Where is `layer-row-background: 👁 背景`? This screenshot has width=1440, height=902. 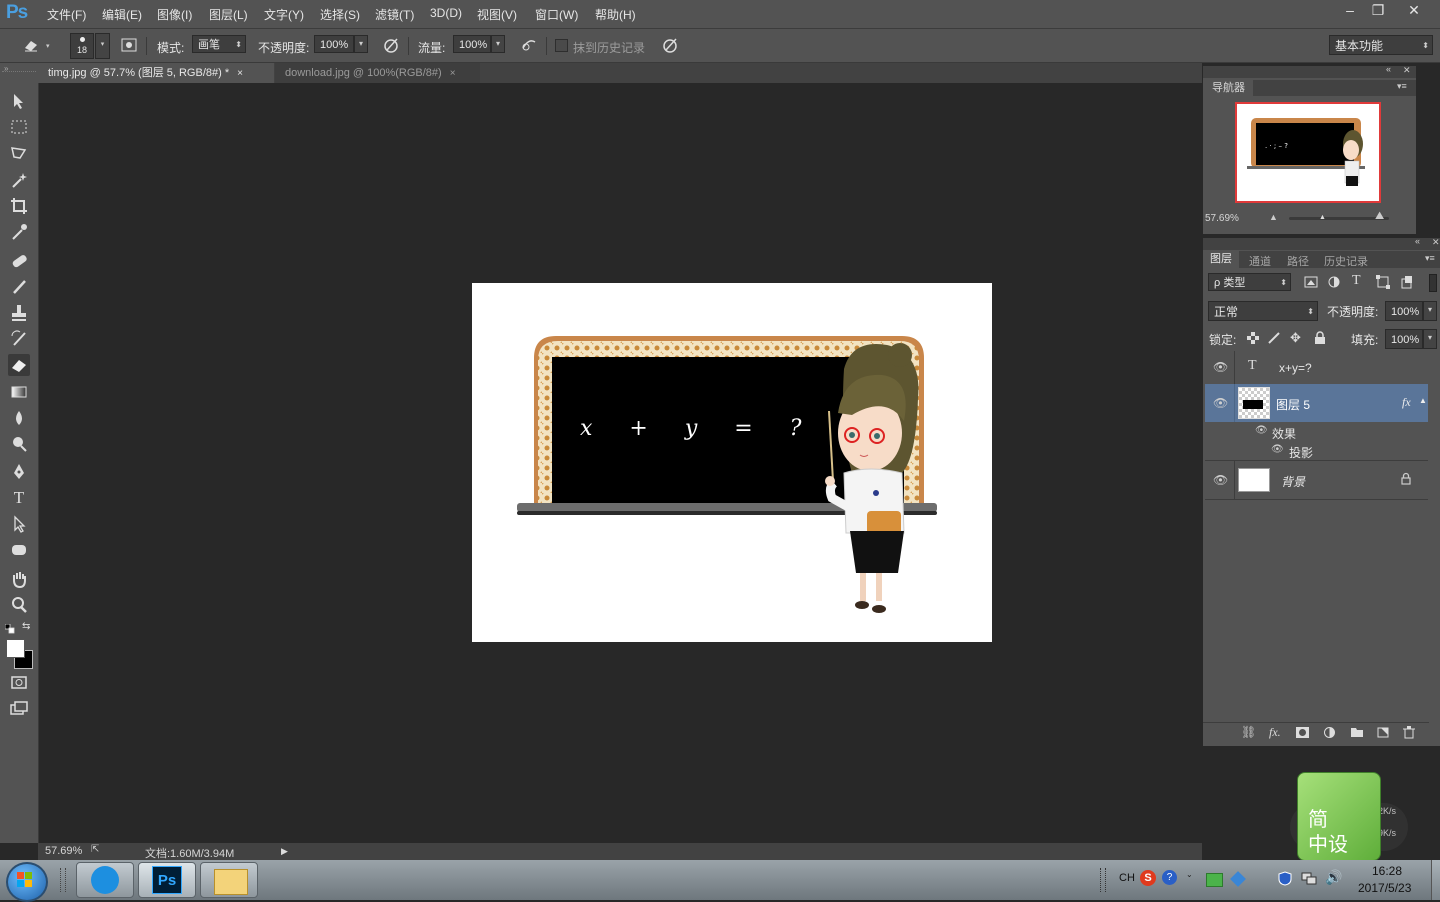
layer-row-background: 👁 背景 is located at coordinates (1316, 480).